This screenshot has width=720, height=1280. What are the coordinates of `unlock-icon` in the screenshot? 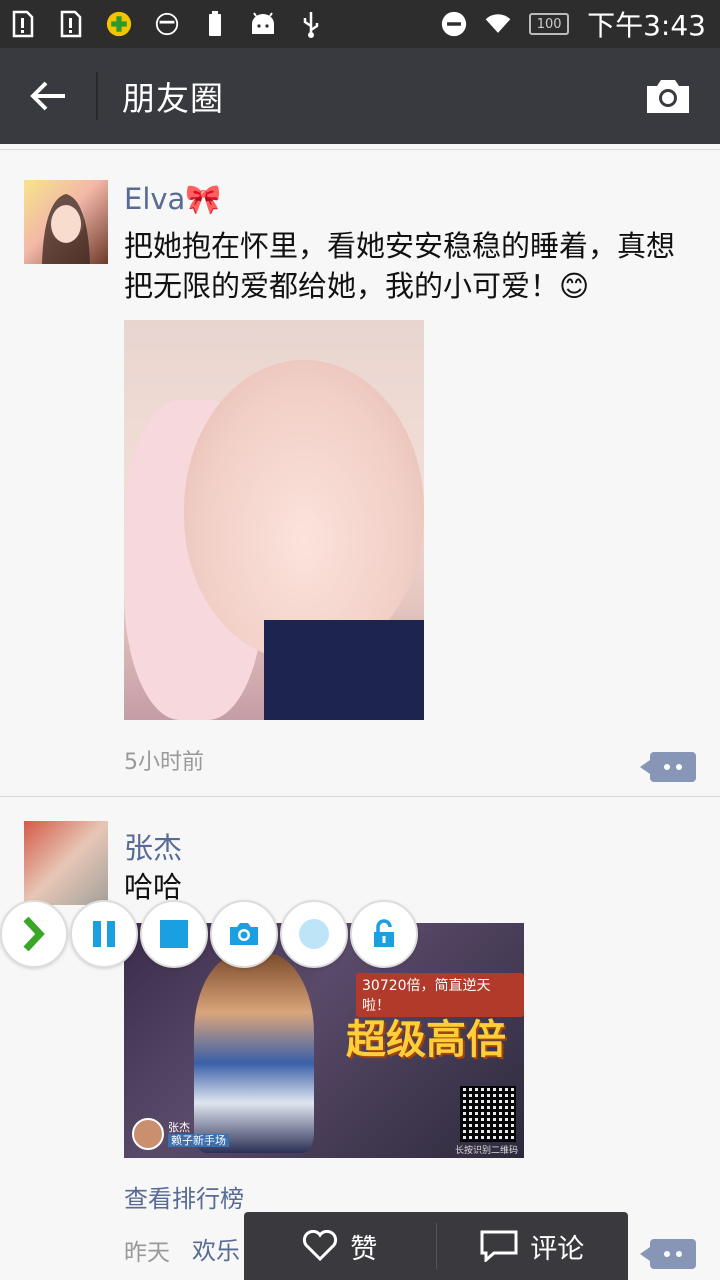 It's located at (384, 933).